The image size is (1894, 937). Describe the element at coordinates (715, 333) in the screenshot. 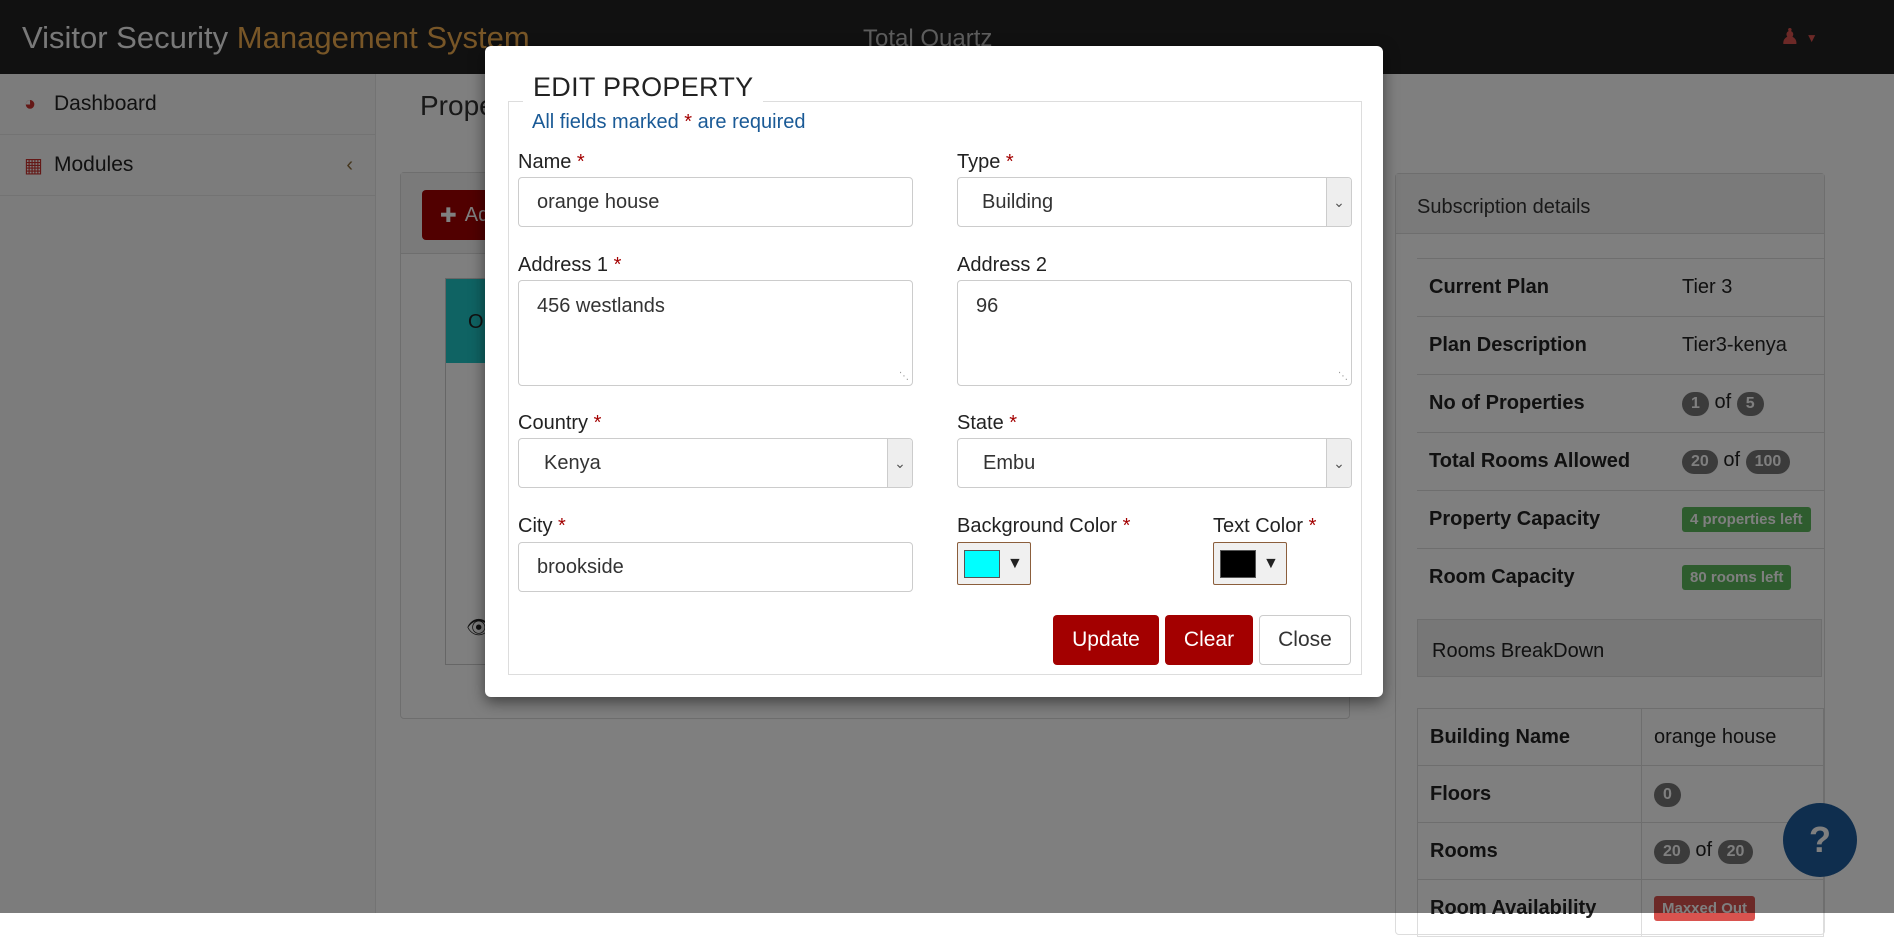

I see `address1-textarea: 456 westlands ⋱` at that location.